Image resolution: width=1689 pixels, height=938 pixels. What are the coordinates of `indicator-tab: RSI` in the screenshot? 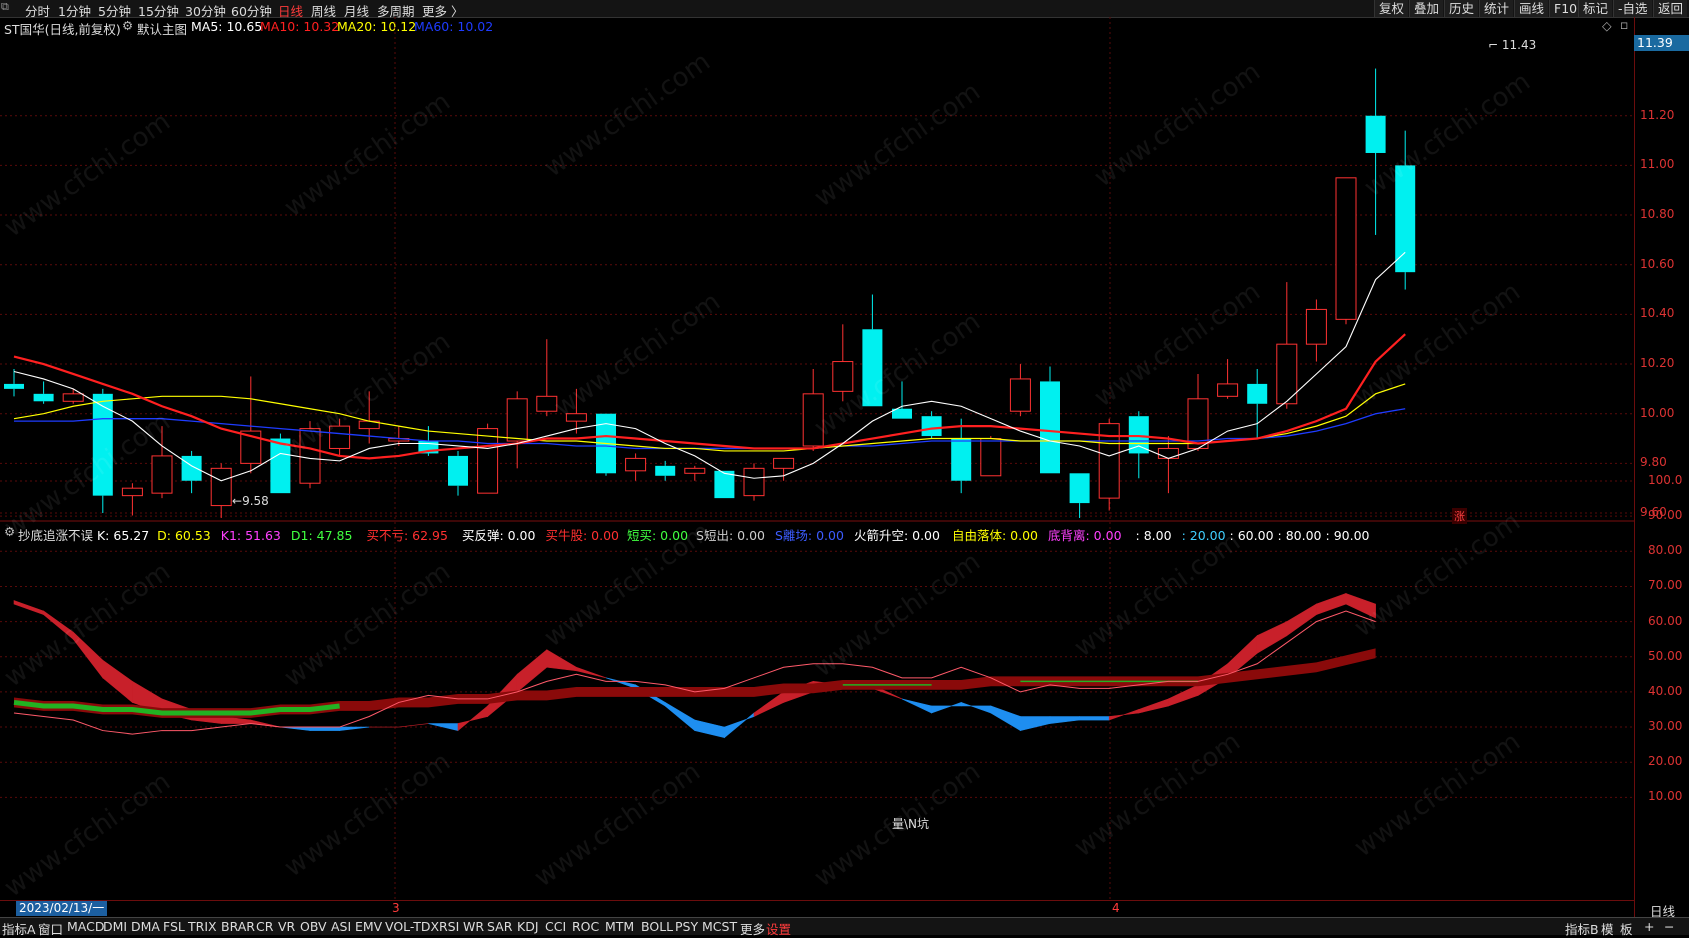 It's located at (449, 926).